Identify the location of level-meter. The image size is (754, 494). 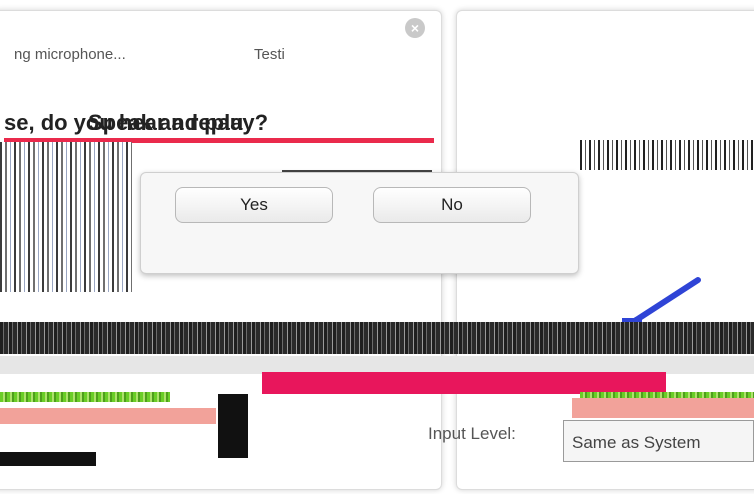
(85, 397).